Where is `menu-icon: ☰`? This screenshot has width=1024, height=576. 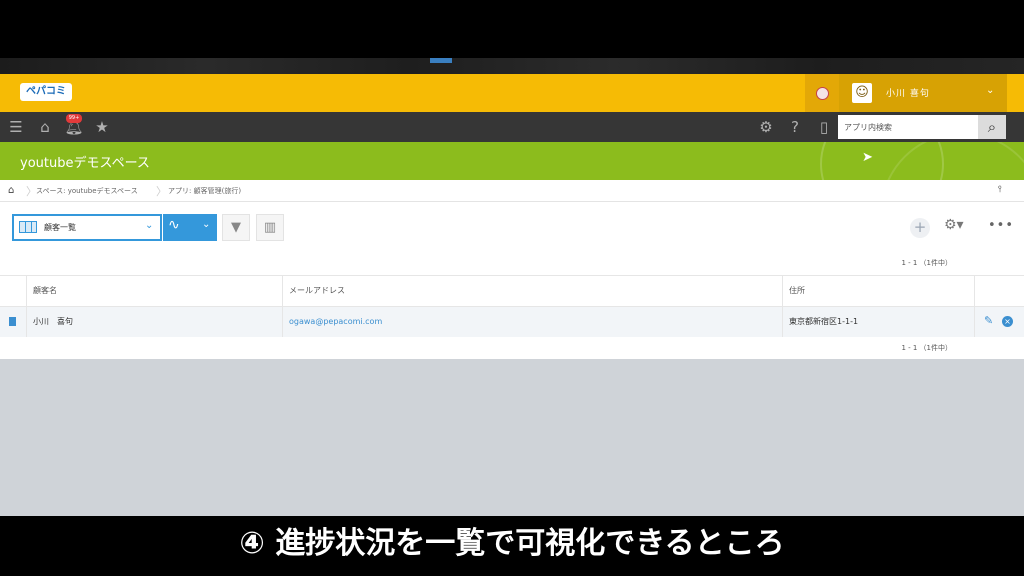 menu-icon: ☰ is located at coordinates (16, 127).